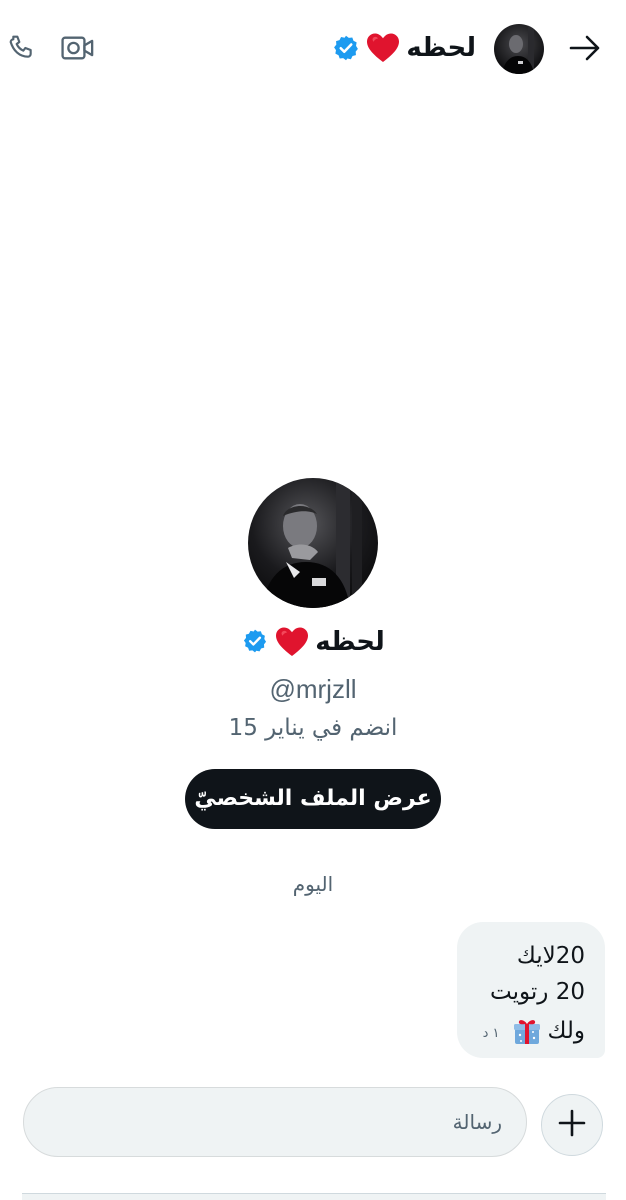  Describe the element at coordinates (537, 992) in the screenshot. I see `message-line: 20 رتويت` at that location.